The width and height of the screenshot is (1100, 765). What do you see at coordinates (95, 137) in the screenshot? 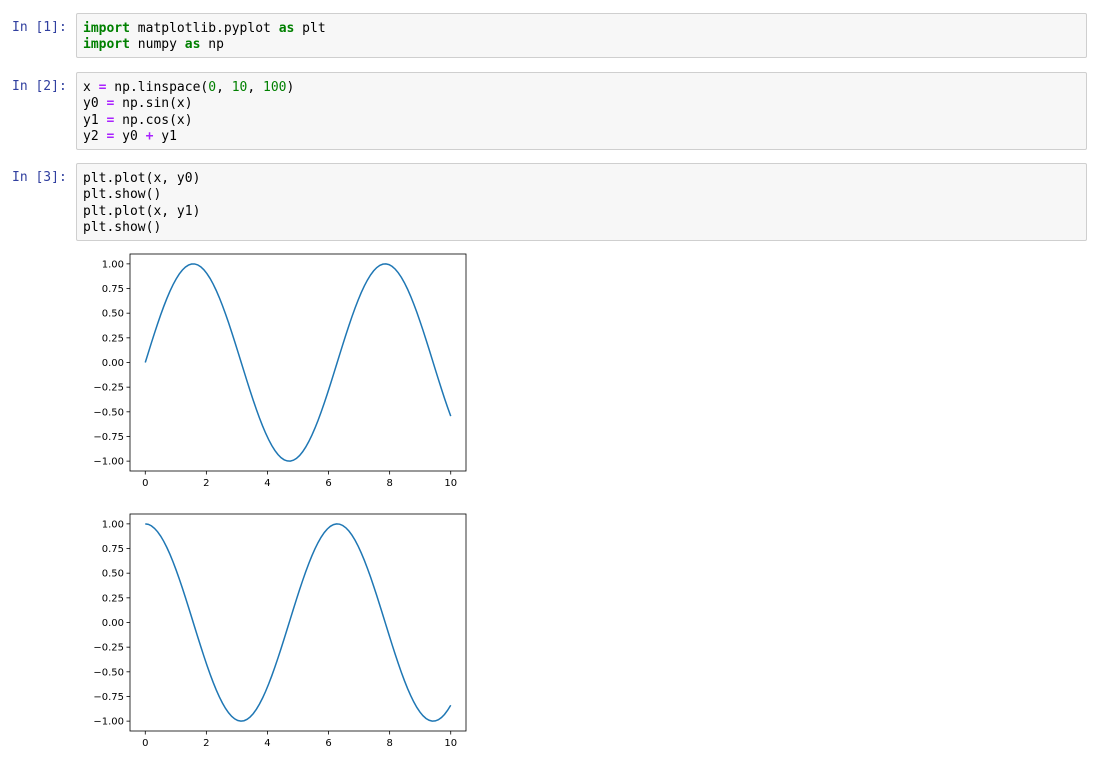
I see `code-token: y2` at bounding box center [95, 137].